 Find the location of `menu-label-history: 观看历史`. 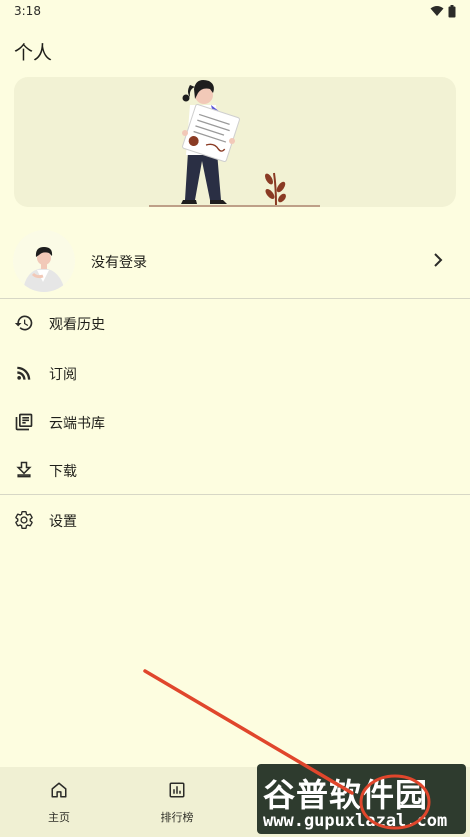

menu-label-history: 观看历史 is located at coordinates (77, 325).